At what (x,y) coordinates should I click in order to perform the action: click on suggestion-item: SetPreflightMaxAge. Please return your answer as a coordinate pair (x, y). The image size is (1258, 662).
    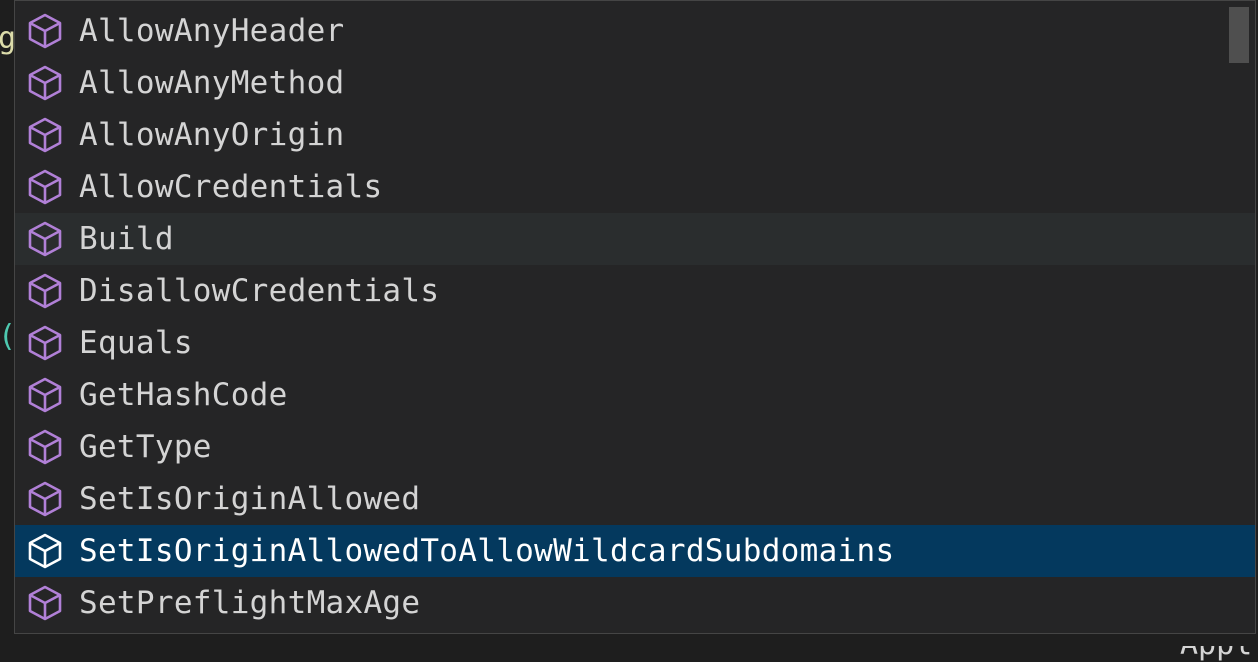
    Looking at the image, I should click on (635, 603).